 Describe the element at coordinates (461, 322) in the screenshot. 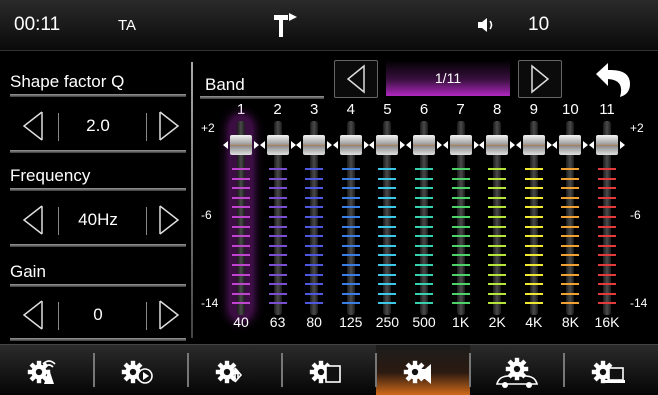

I see `band-frequency-label: 1K` at that location.